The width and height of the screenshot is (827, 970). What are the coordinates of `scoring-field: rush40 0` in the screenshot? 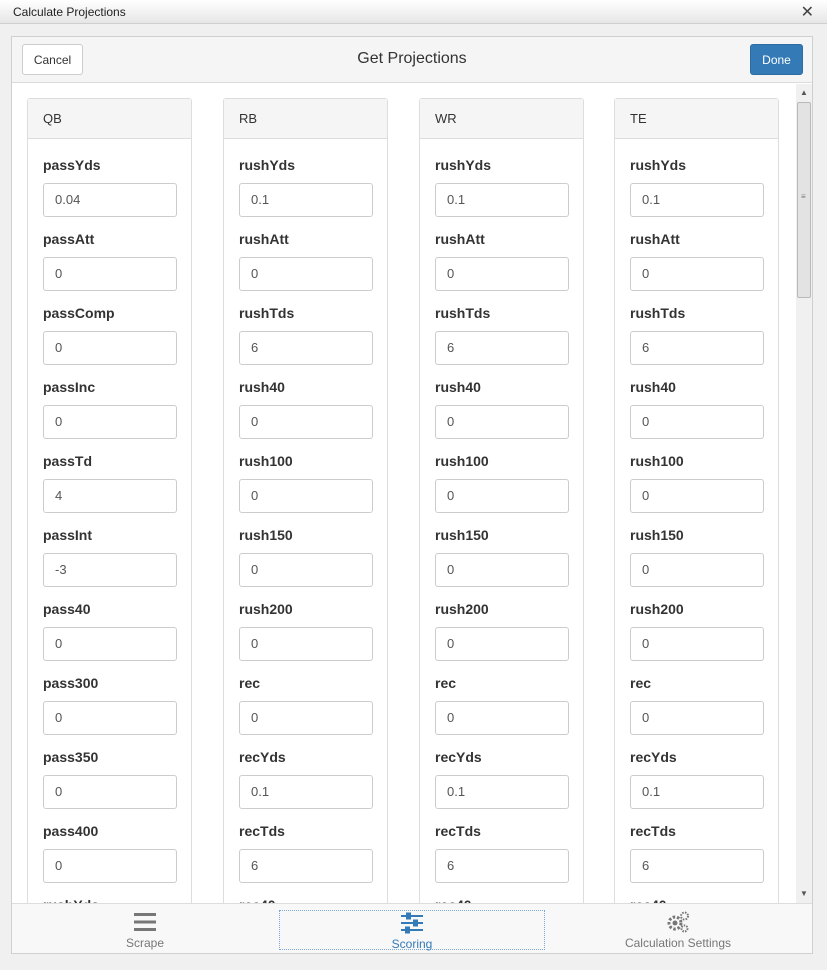 It's located at (306, 409).